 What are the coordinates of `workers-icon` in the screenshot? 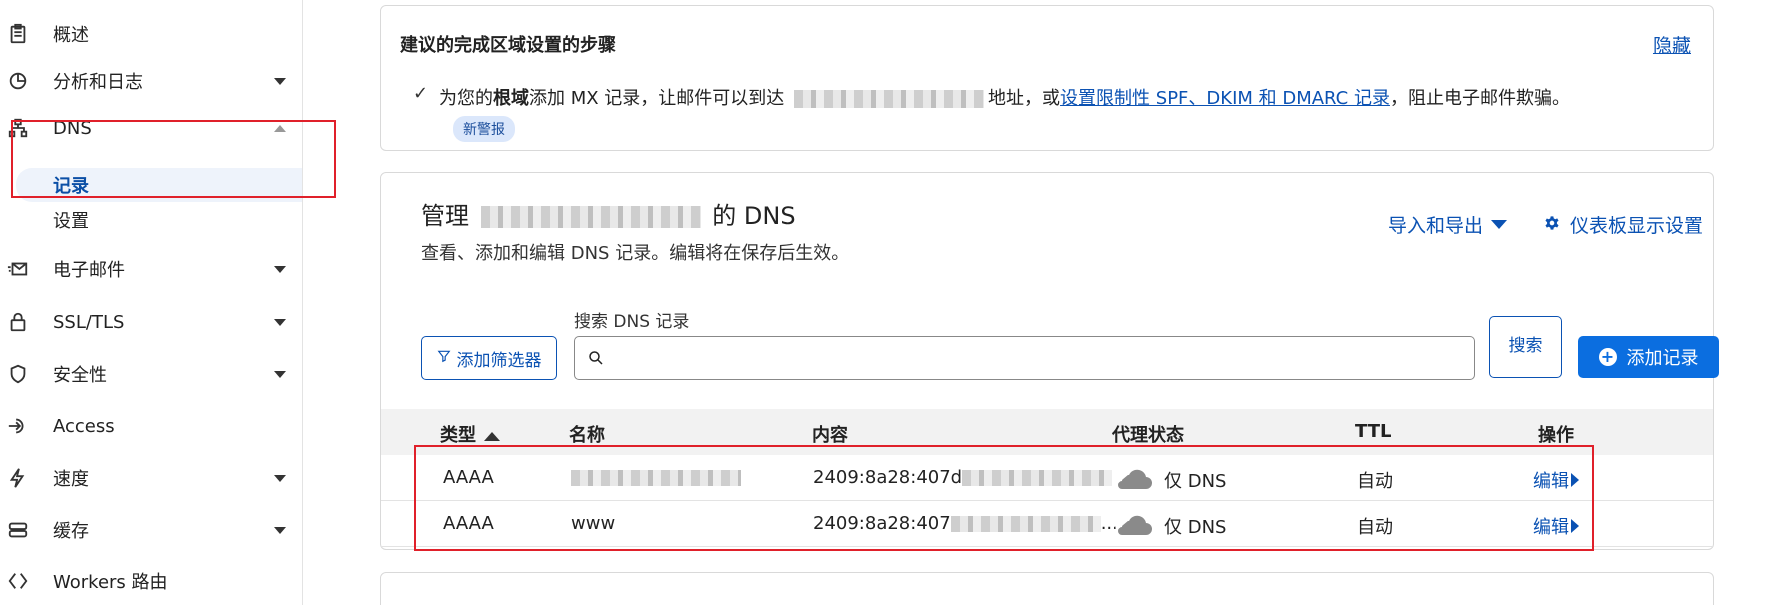 It's located at (18, 581).